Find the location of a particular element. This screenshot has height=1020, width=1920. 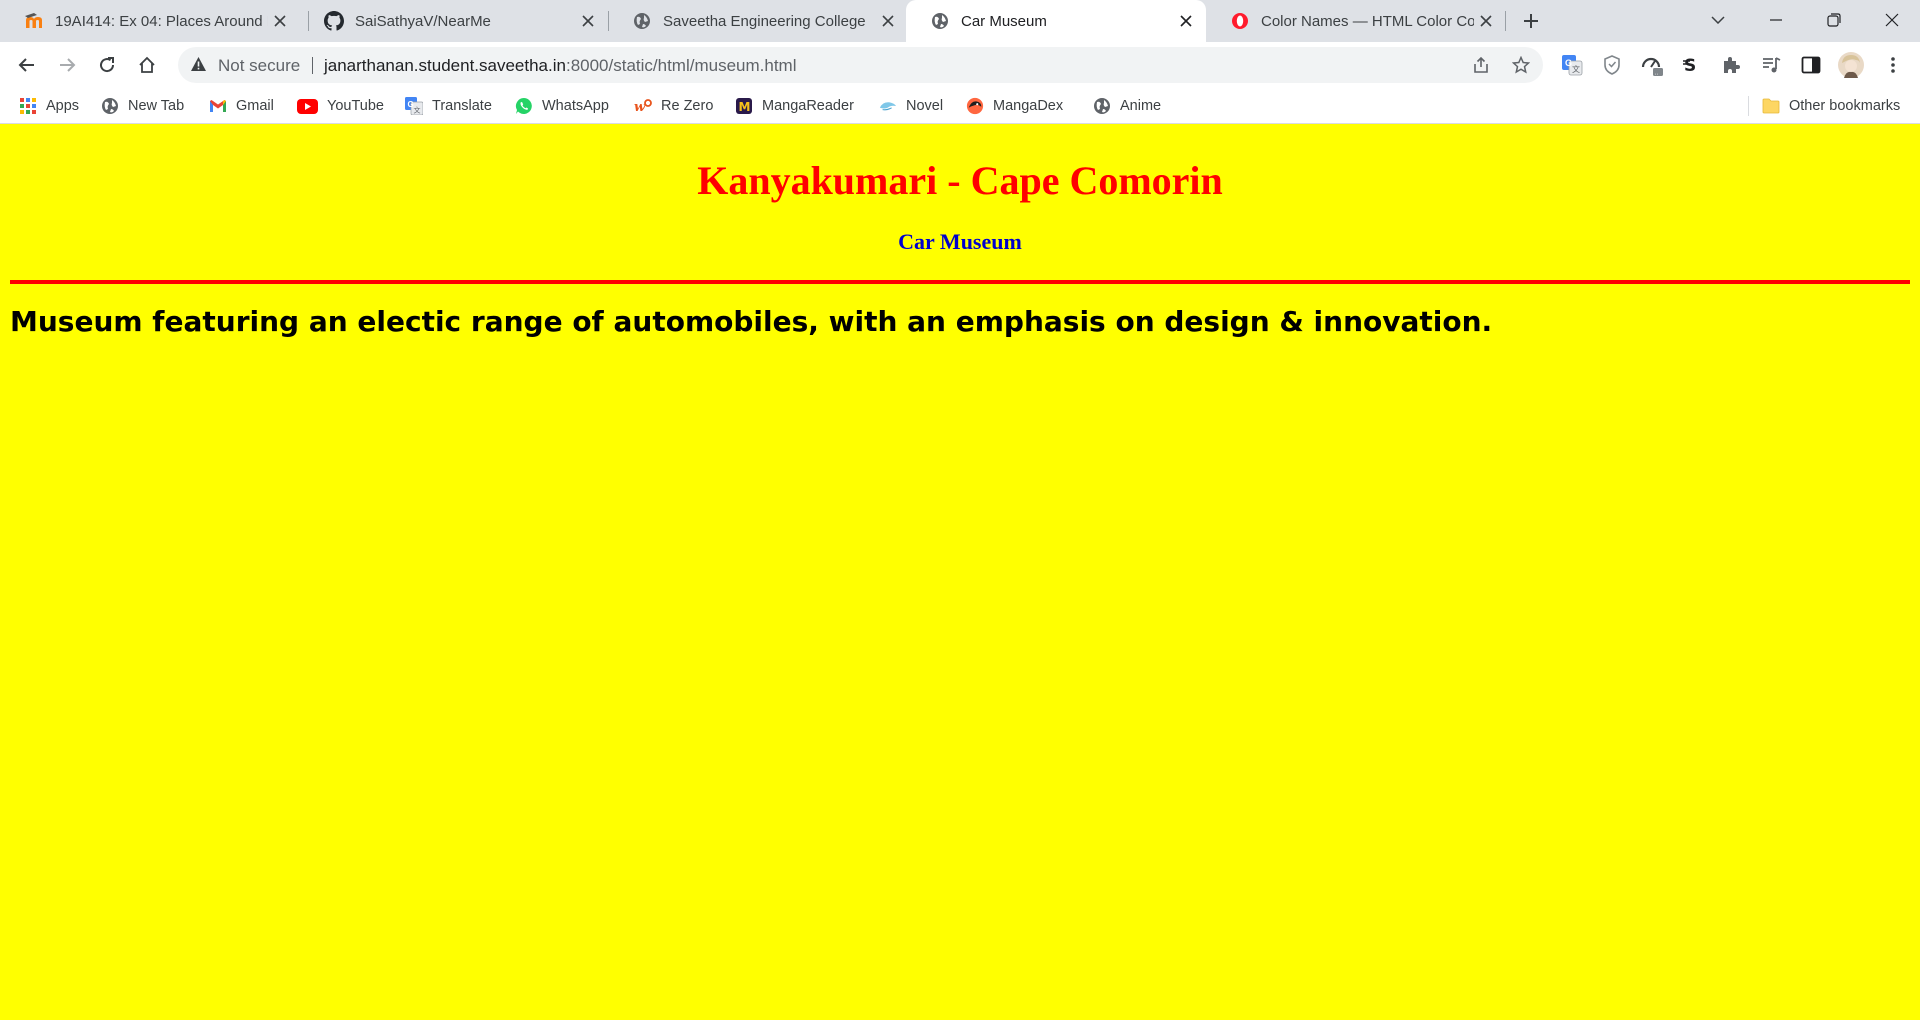

tab-title: Saveetha Engineering College is located at coordinates (764, 21).